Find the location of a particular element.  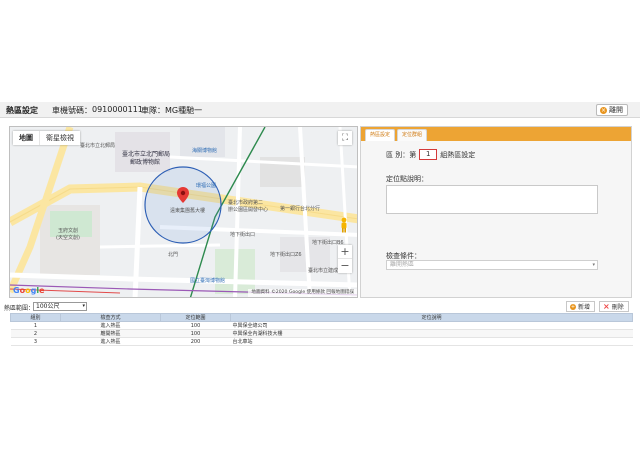

map-label-marker: 遠東集團舊大樓 is located at coordinates (188, 211).